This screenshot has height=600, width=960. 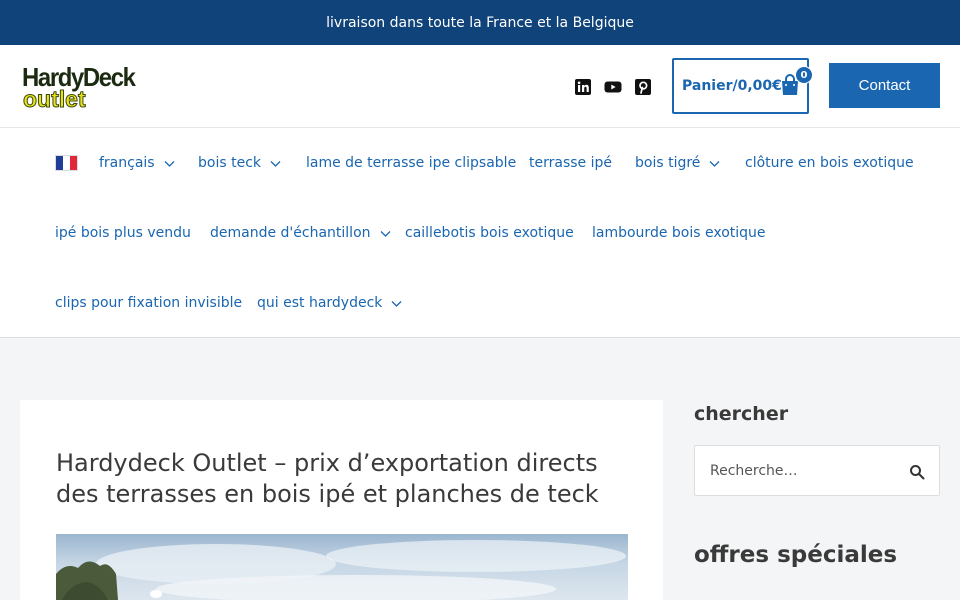 I want to click on special-offers-title: offres spéciales, so click(x=796, y=555).